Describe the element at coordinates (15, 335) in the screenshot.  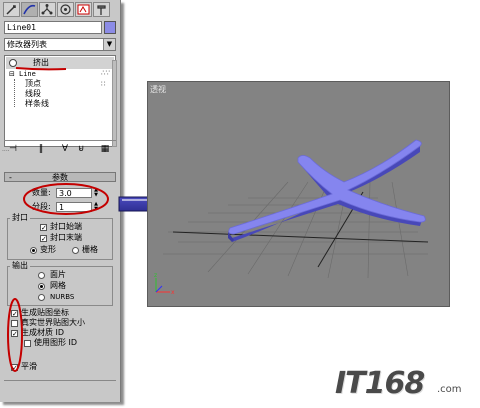
I see `checkbox-circle-annotation` at that location.